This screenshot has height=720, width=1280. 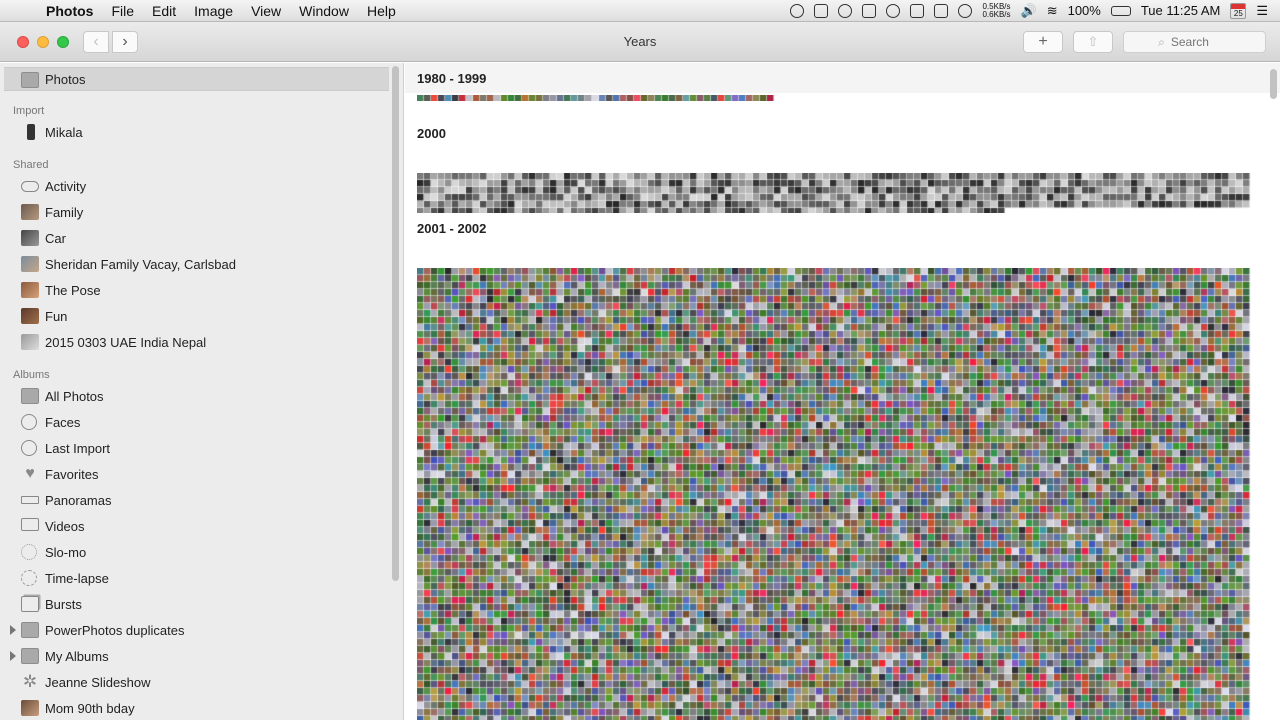 I want to click on sidebar-item-mom-90th-bday: Mom 90th bday, so click(x=196, y=708).